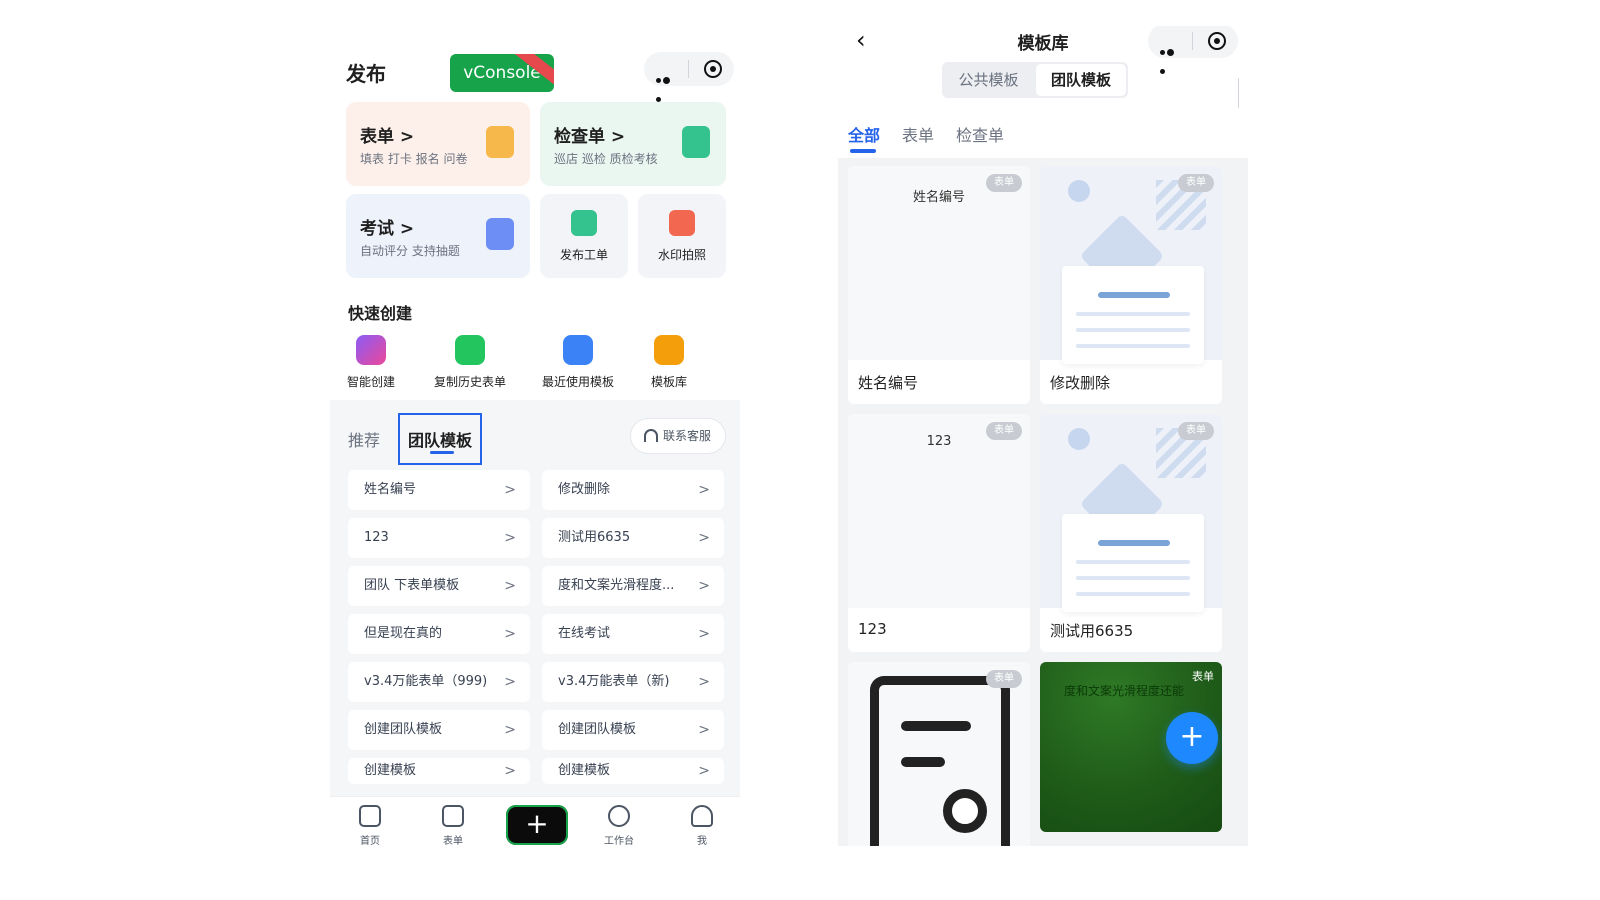 The image size is (1600, 900). I want to click on checklist-icon, so click(696, 142).